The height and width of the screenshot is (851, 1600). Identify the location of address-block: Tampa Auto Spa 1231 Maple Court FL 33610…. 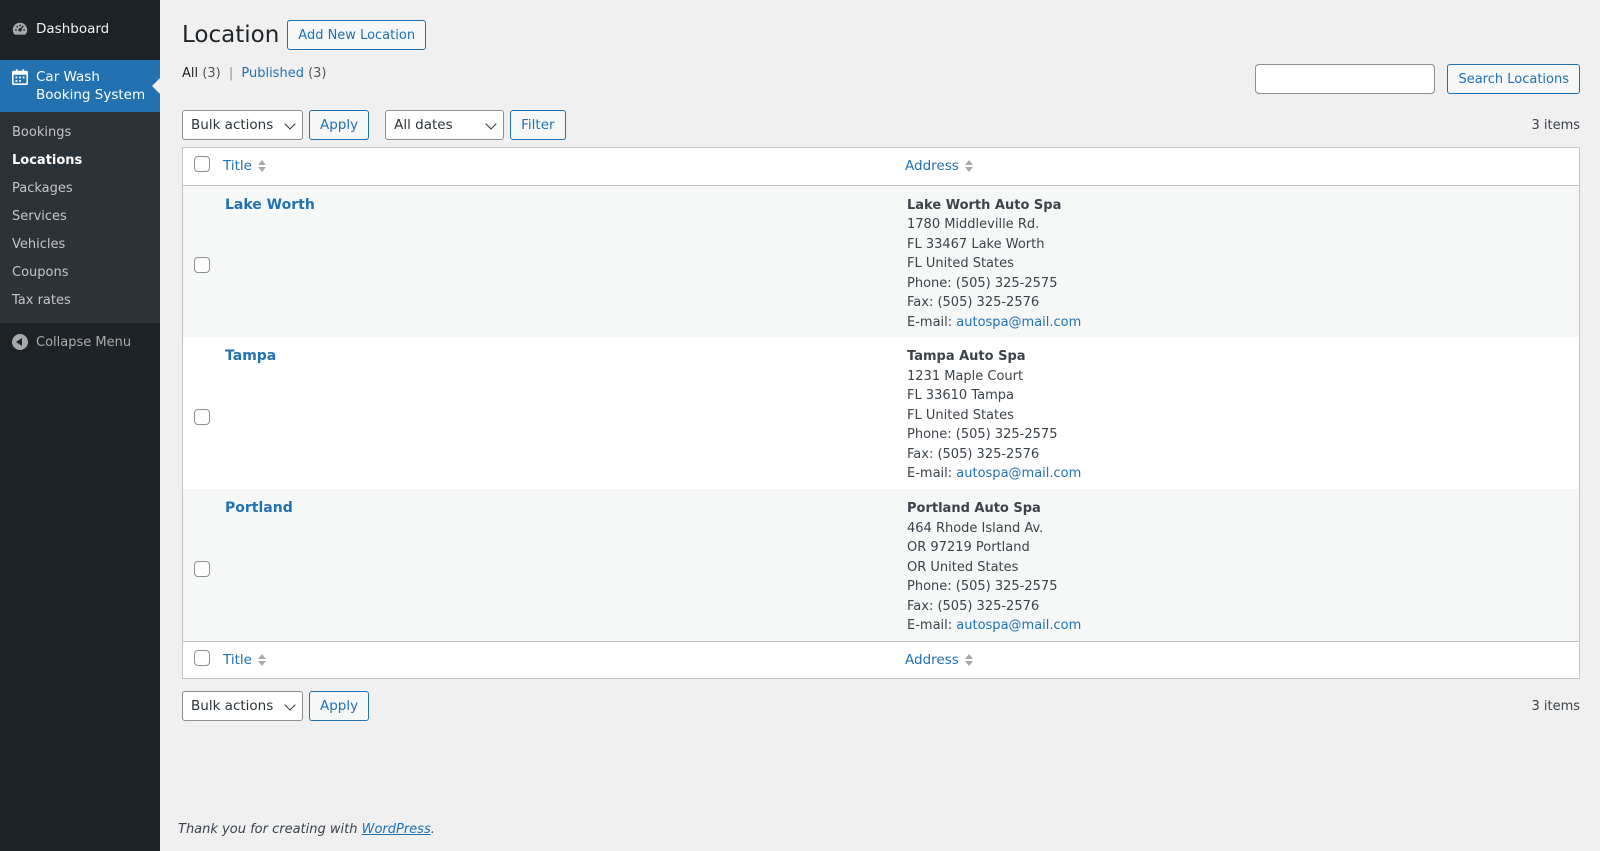
(1242, 415).